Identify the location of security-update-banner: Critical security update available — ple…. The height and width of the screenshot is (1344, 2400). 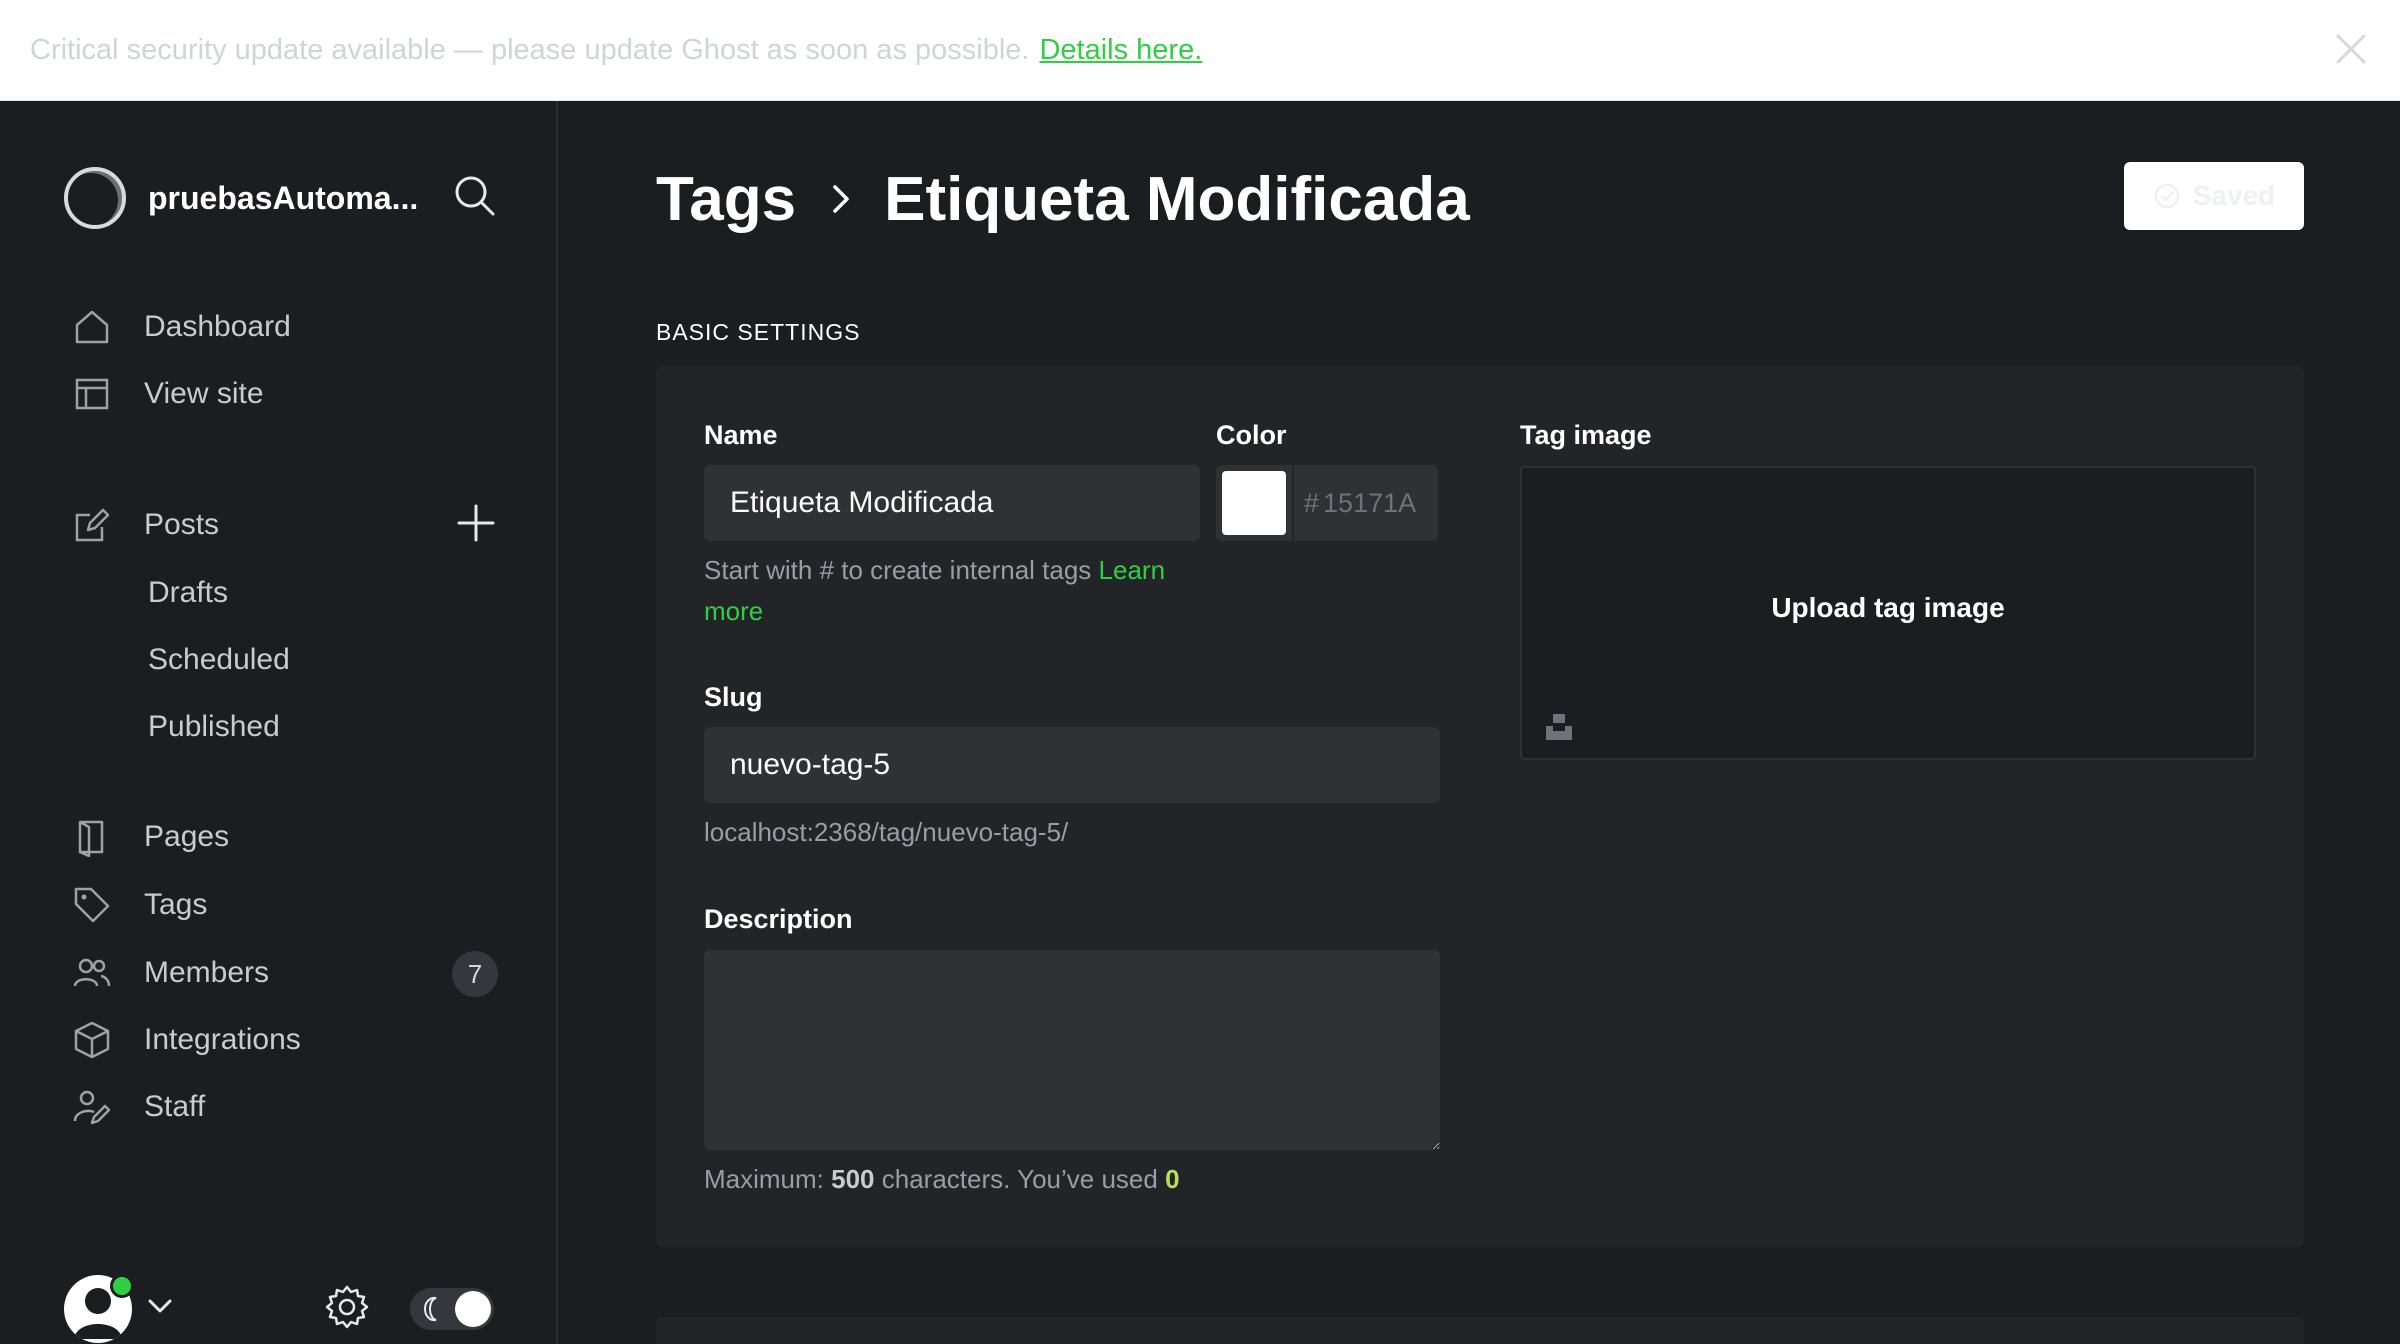
(1200, 50).